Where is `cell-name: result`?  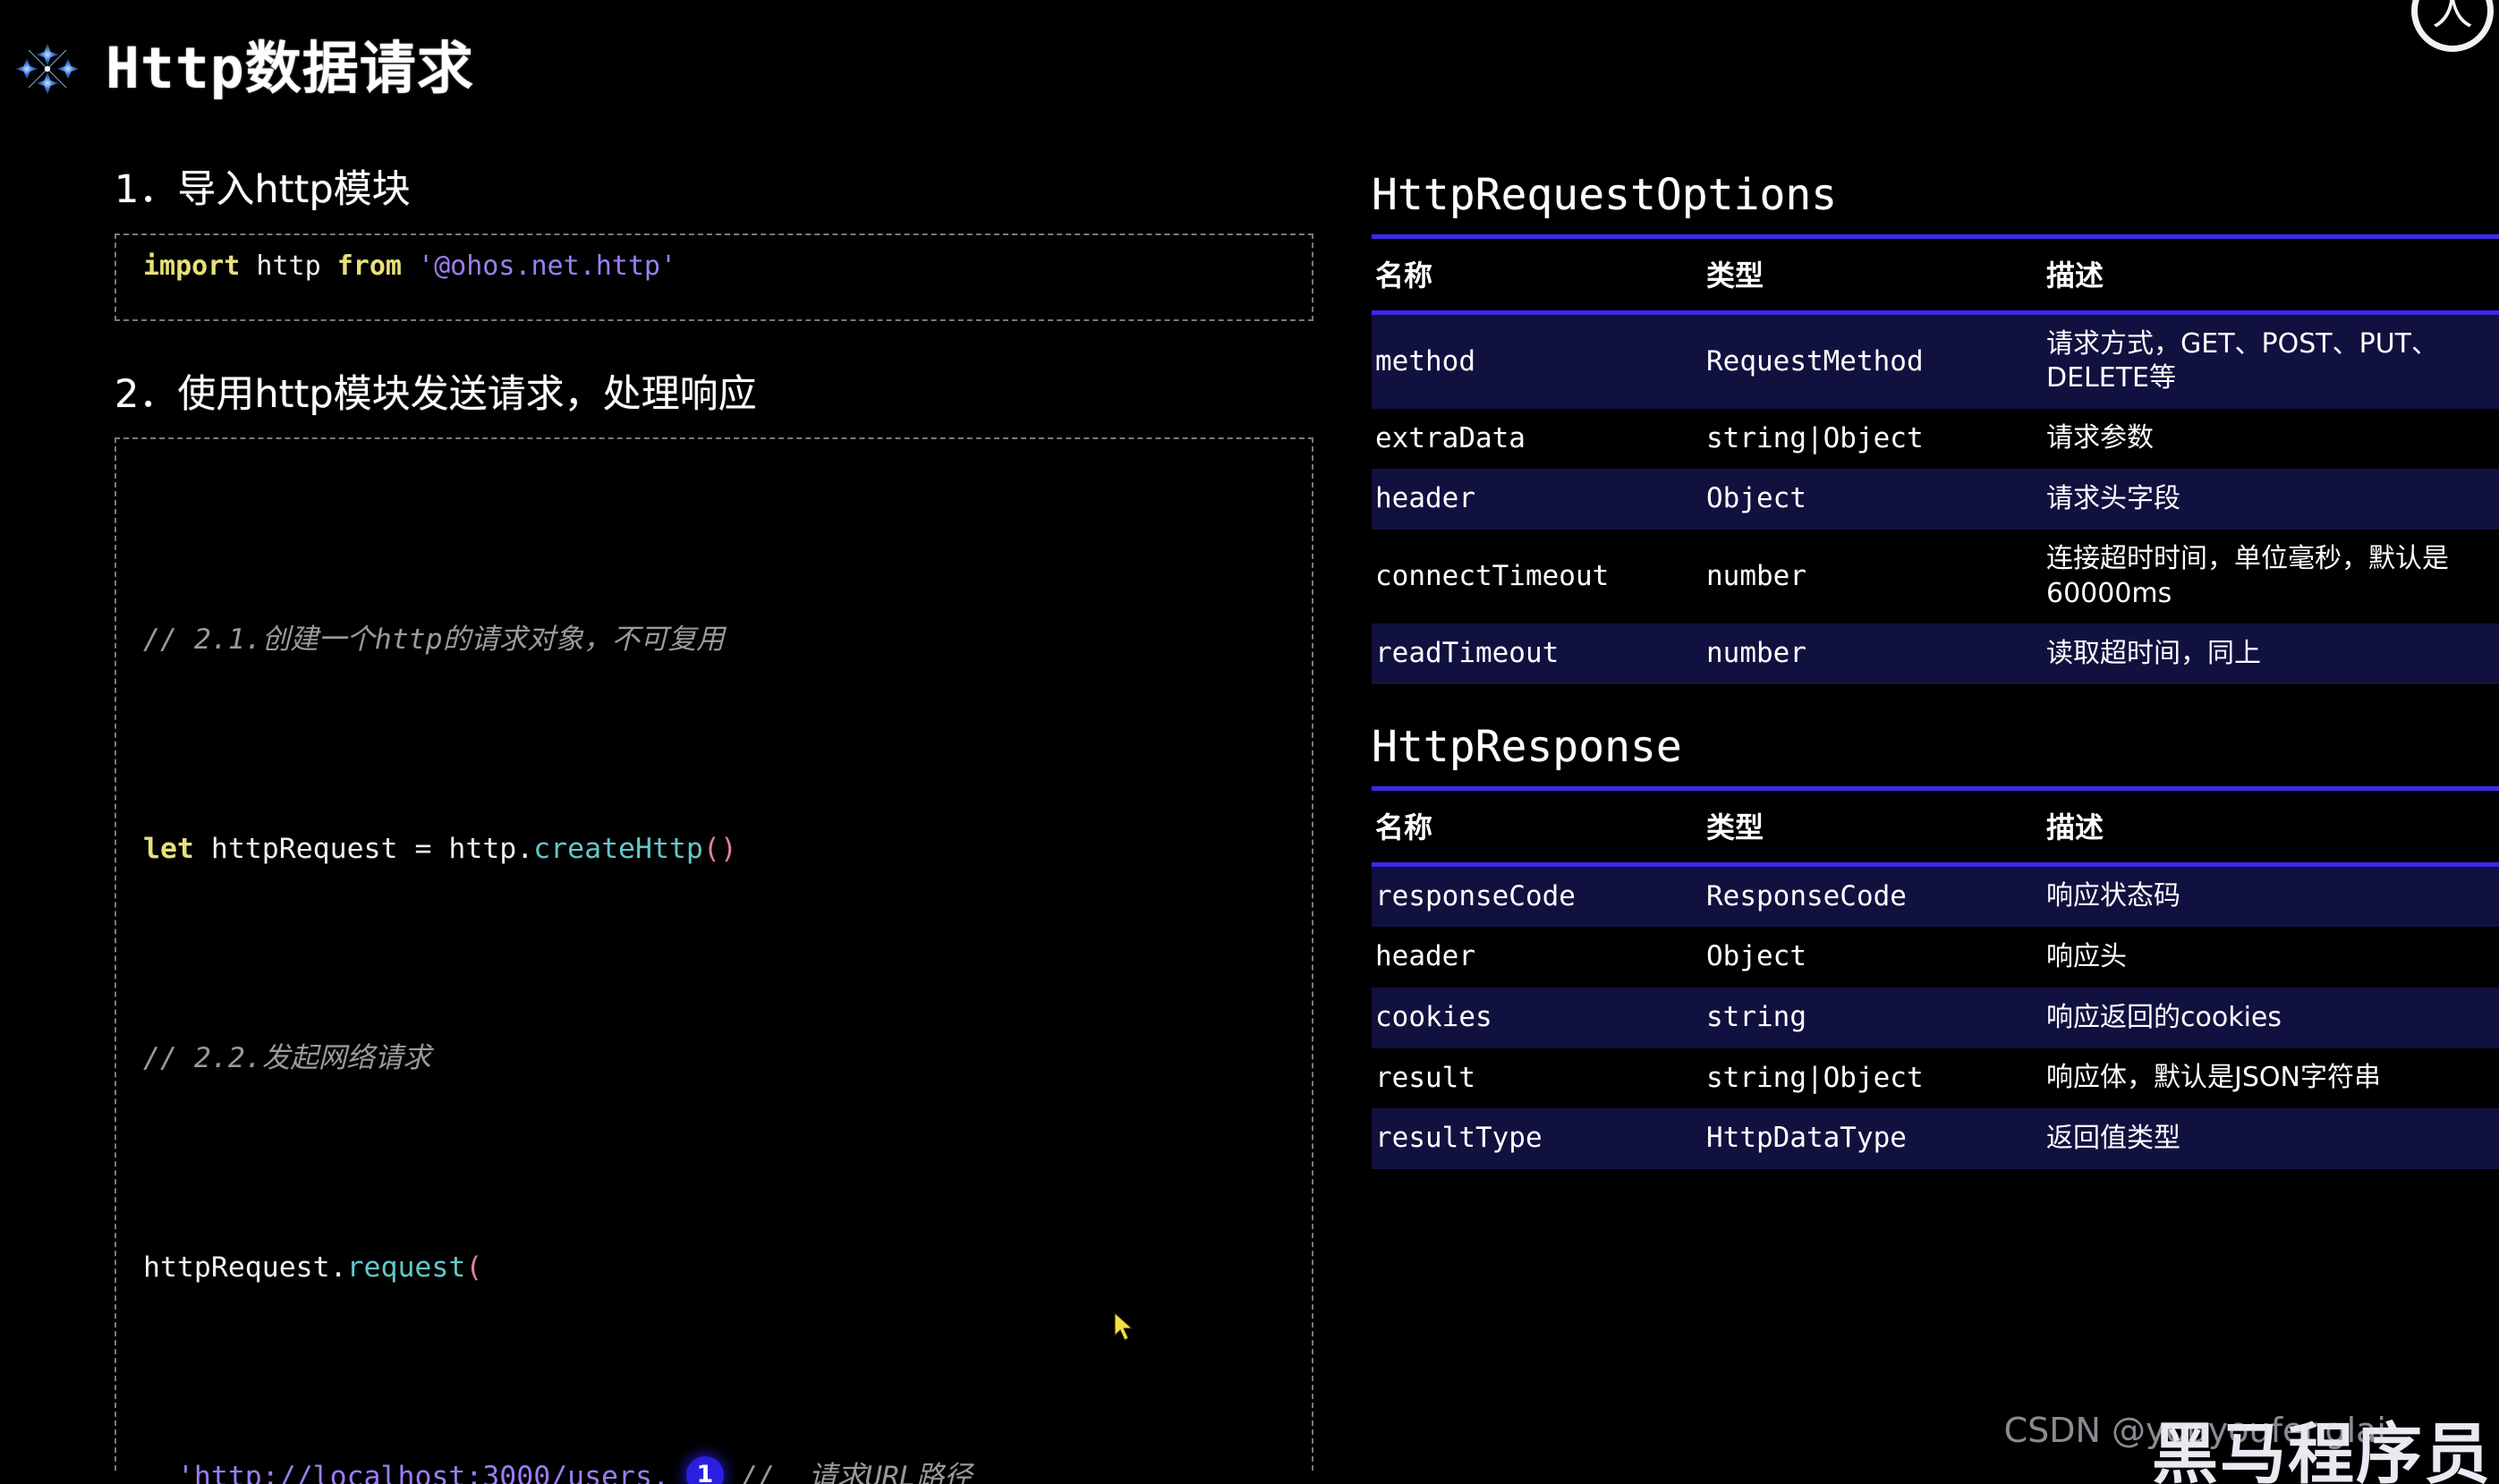 cell-name: result is located at coordinates (1537, 1078).